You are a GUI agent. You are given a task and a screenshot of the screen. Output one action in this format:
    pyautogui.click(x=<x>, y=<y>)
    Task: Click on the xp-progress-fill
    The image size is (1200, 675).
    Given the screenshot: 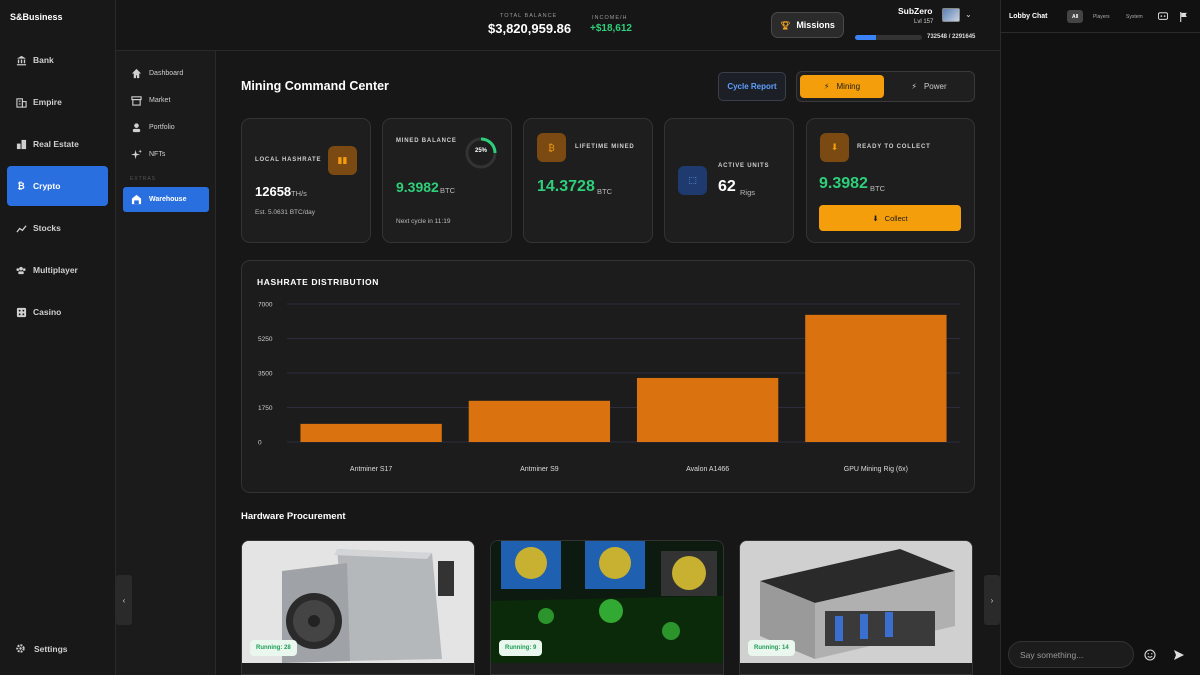 What is the action you would take?
    pyautogui.click(x=866, y=37)
    